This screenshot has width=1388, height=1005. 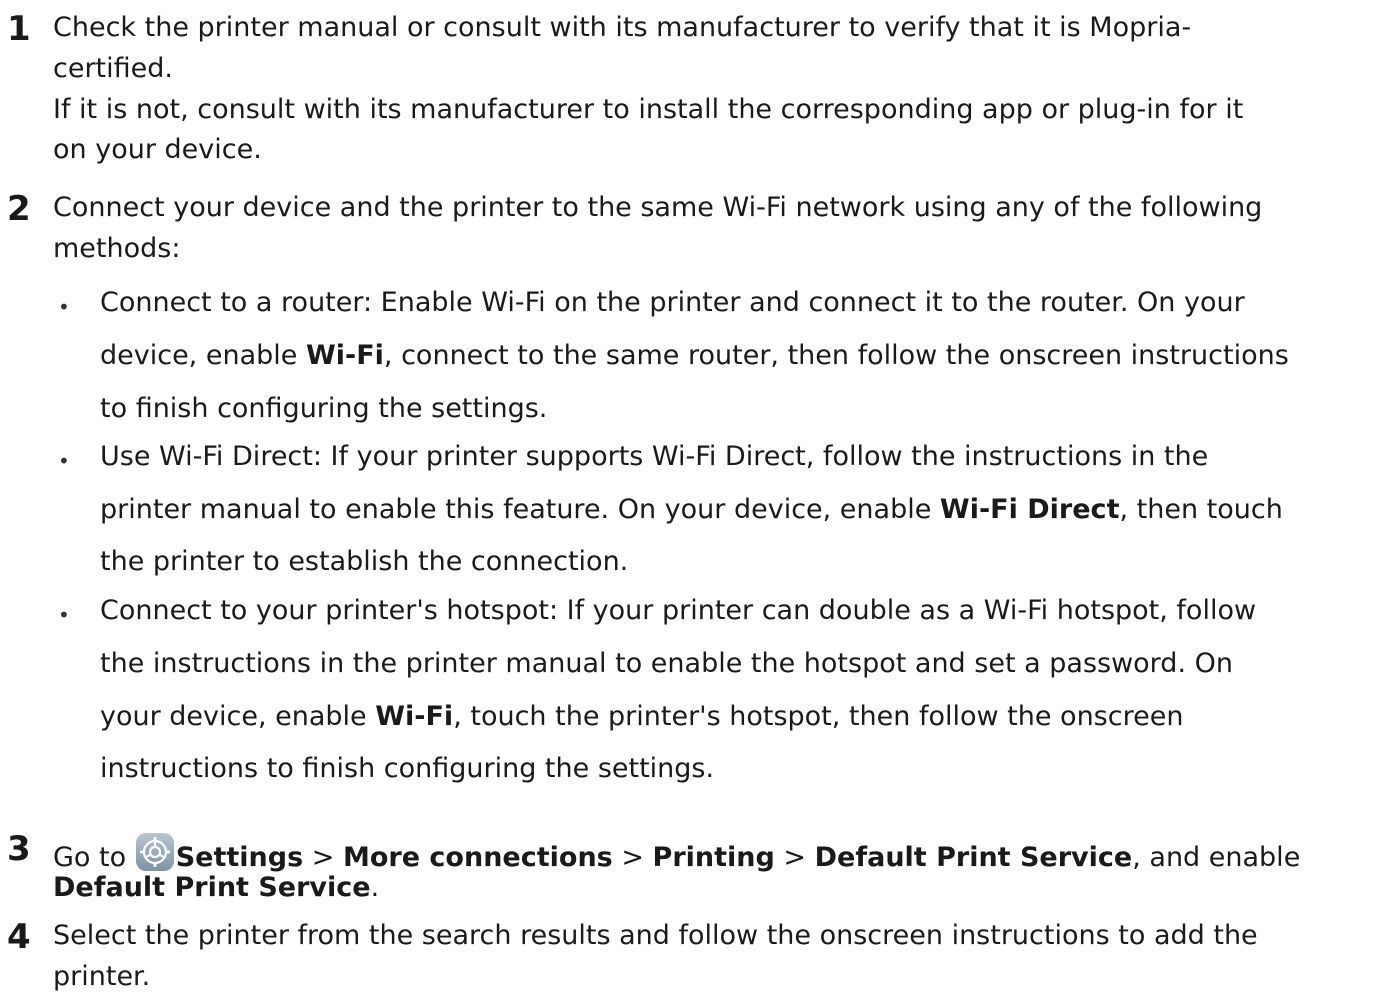 I want to click on step-number: 3, so click(x=19, y=849).